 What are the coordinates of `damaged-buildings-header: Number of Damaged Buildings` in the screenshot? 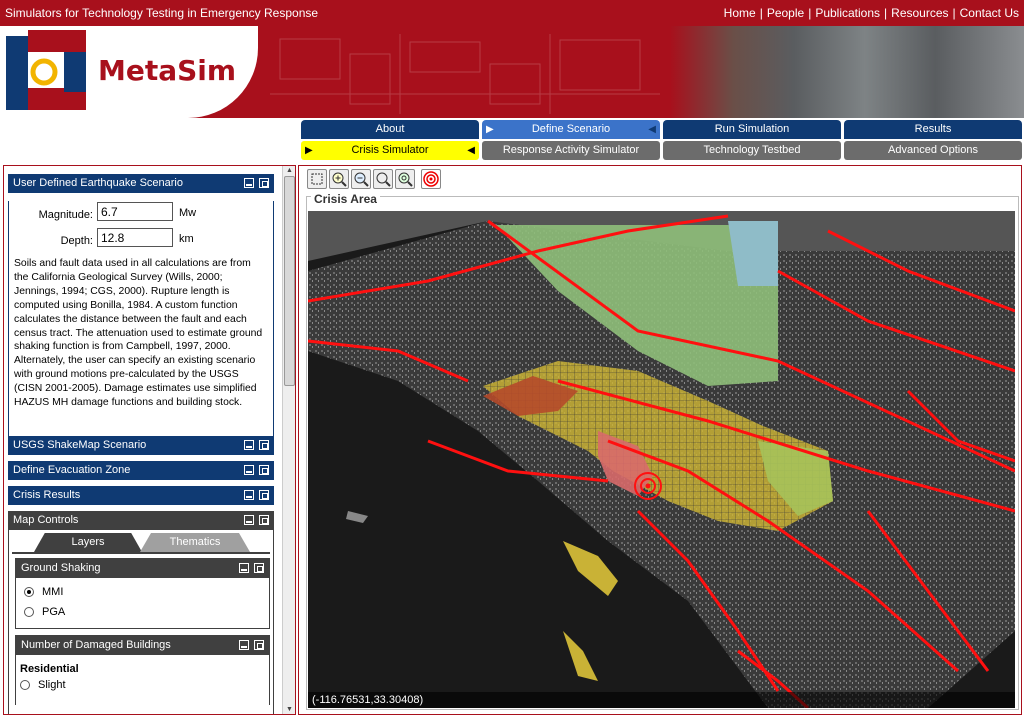 It's located at (142, 645).